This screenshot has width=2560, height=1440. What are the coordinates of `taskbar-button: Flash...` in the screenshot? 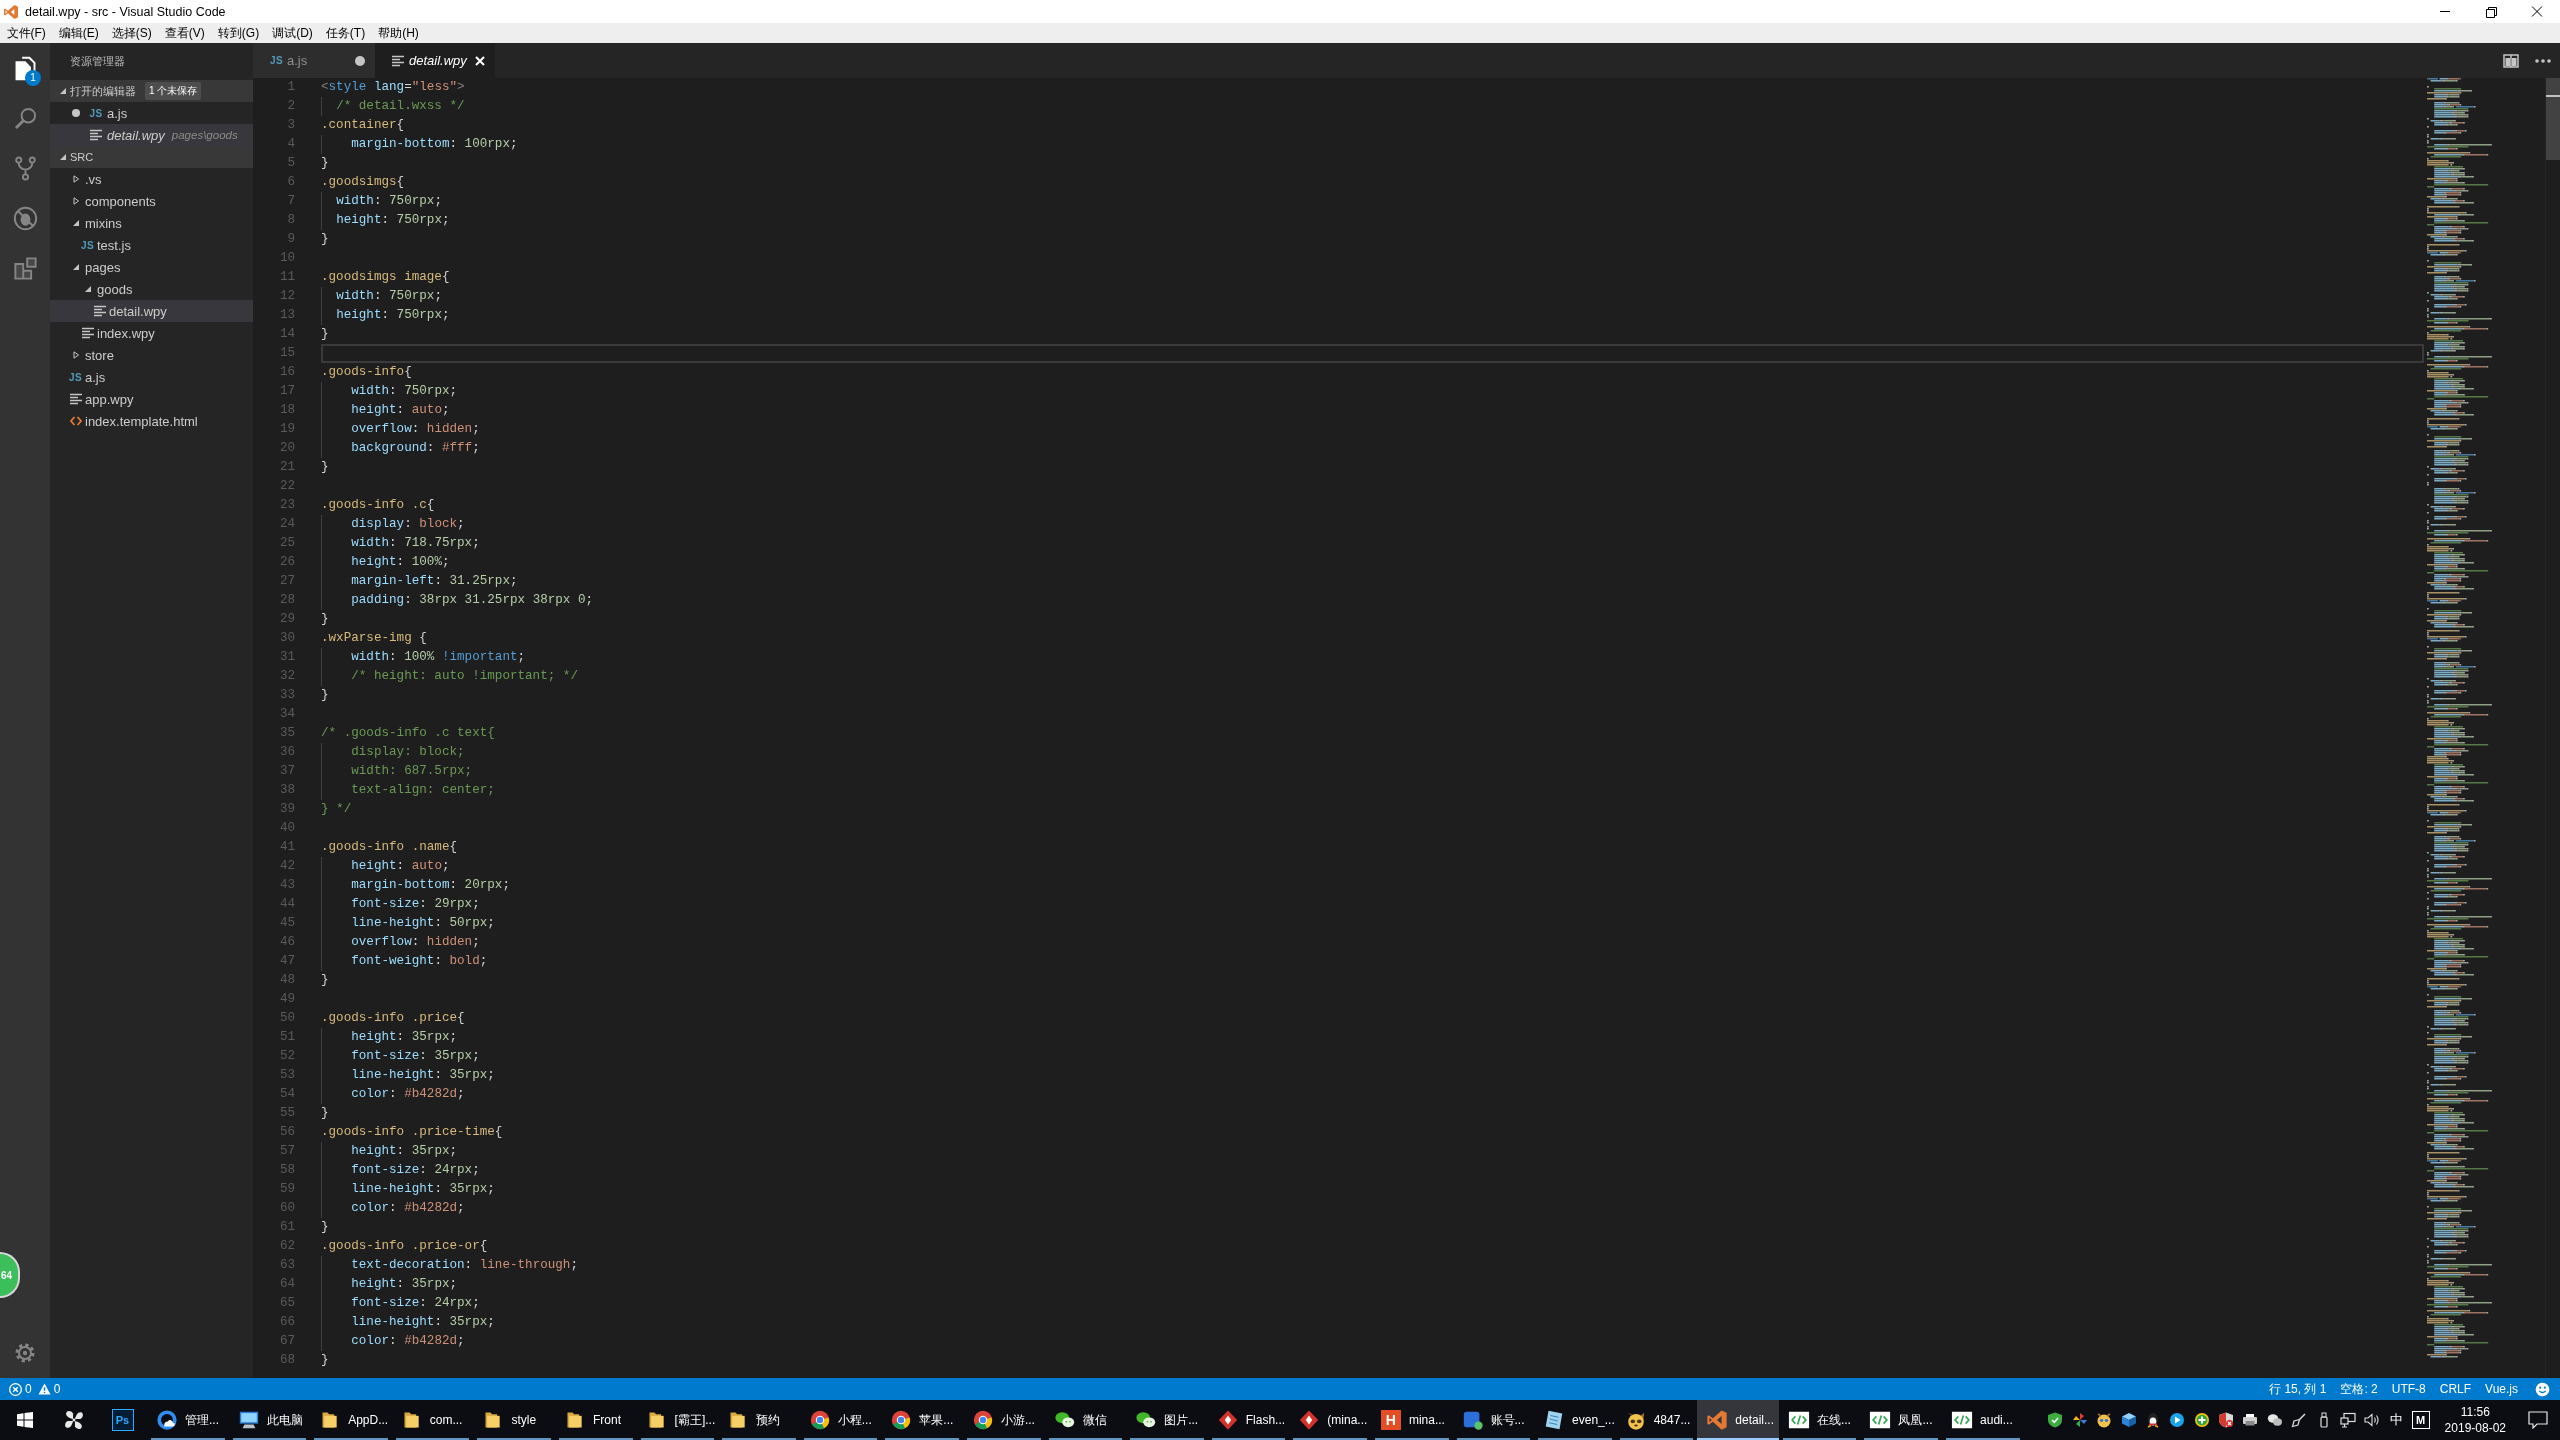 It's located at (1248, 1420).